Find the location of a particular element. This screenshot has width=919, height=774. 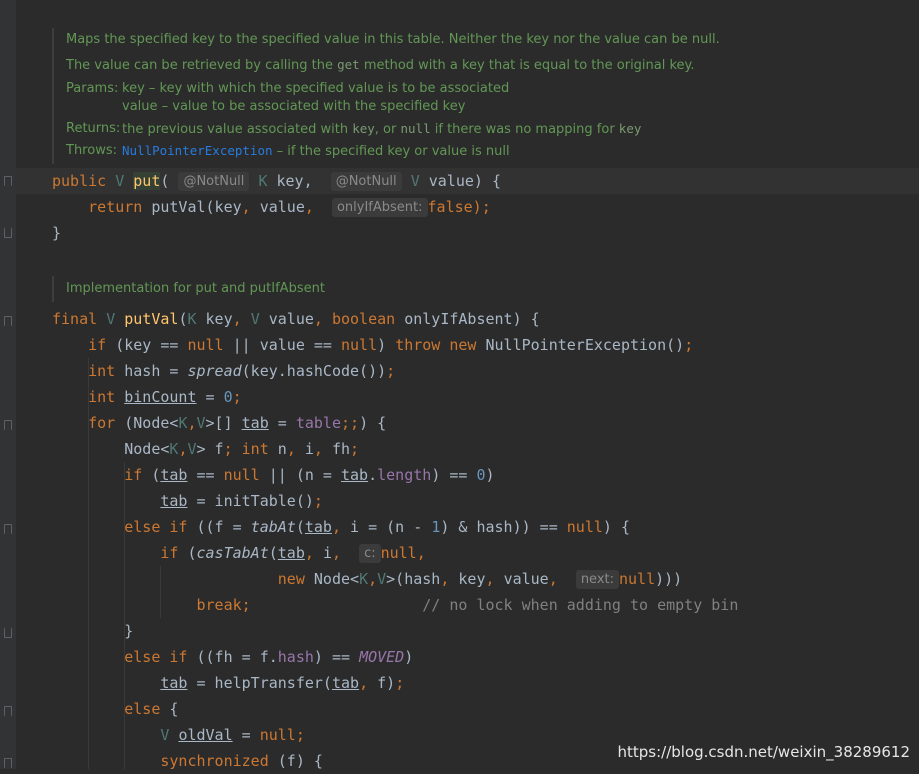

code-line: V oldVal = null; is located at coordinates (178, 735).